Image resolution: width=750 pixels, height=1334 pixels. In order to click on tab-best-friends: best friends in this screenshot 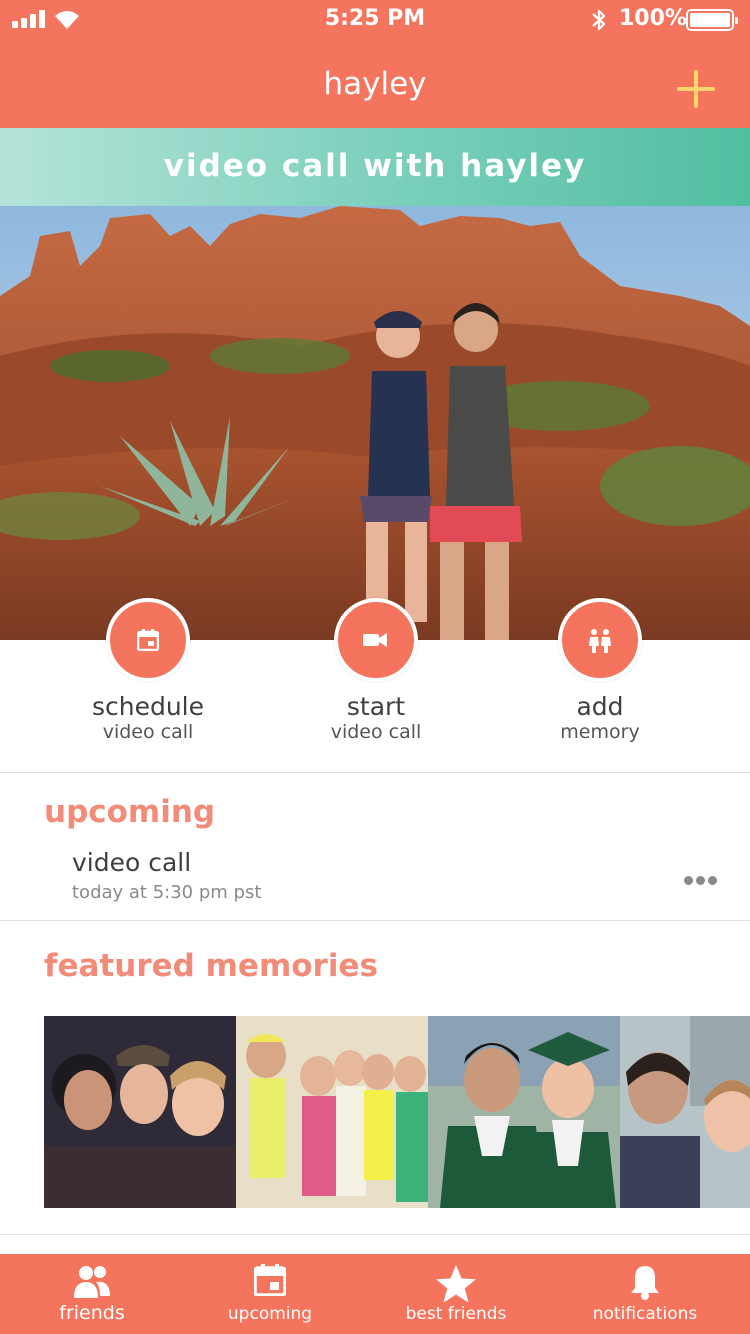, I will do `click(456, 1294)`.